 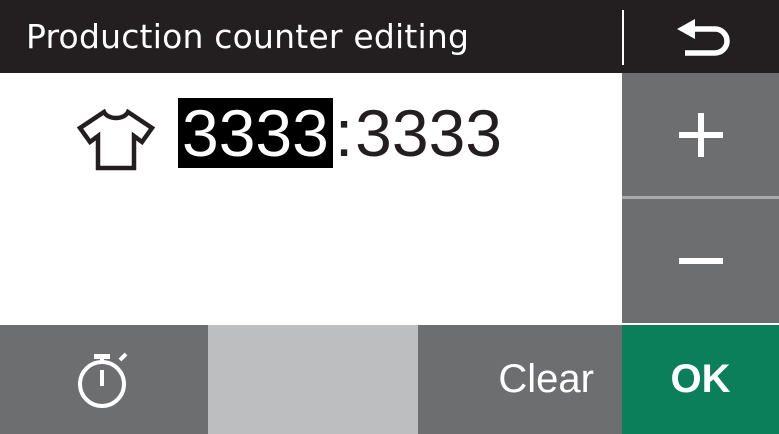 I want to click on increase-button, so click(x=700, y=134).